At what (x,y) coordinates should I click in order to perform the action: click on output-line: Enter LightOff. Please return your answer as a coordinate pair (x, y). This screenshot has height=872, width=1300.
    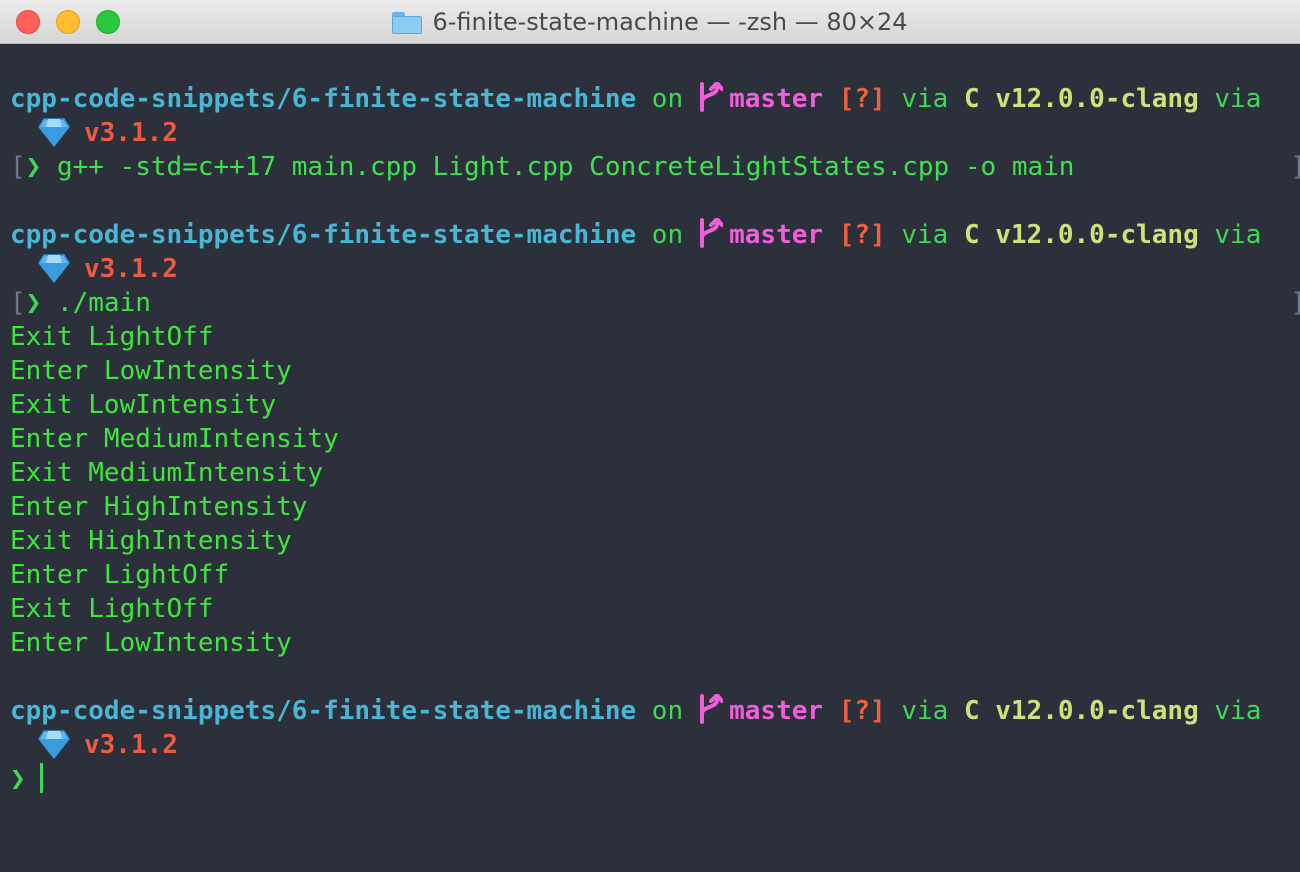
    Looking at the image, I should click on (120, 575).